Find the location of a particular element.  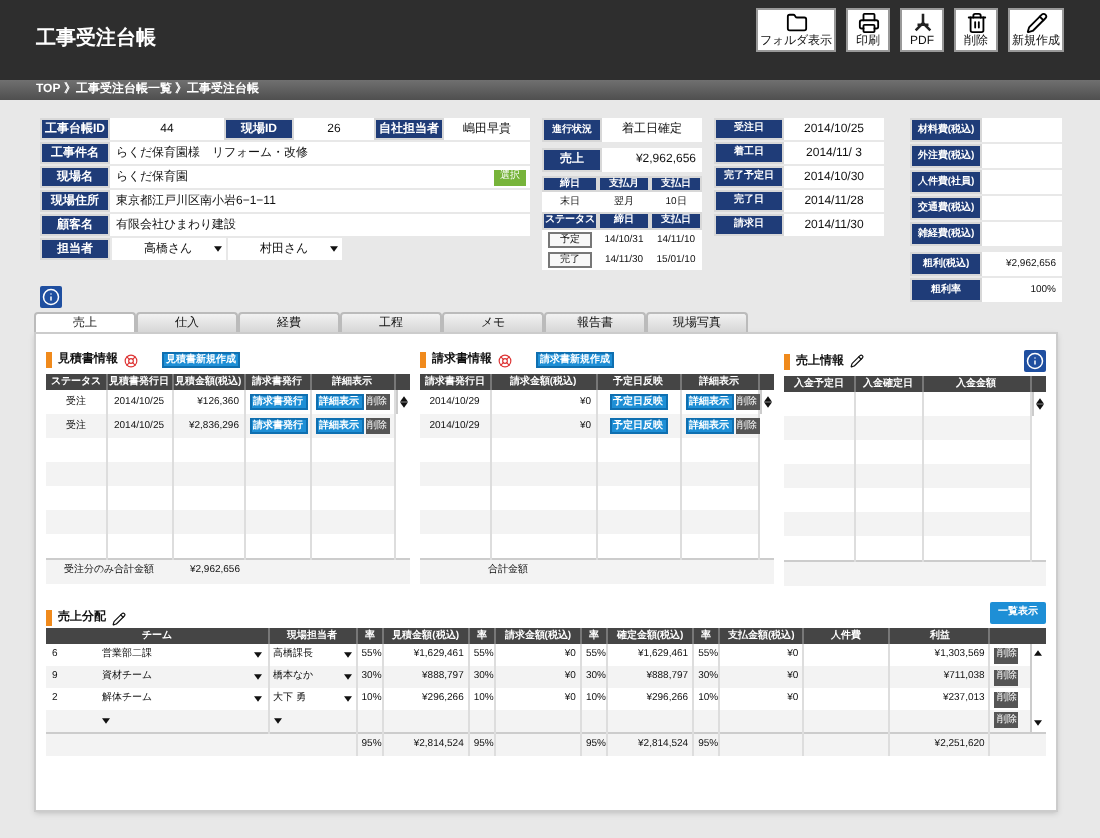

printer-icon is located at coordinates (868, 23).